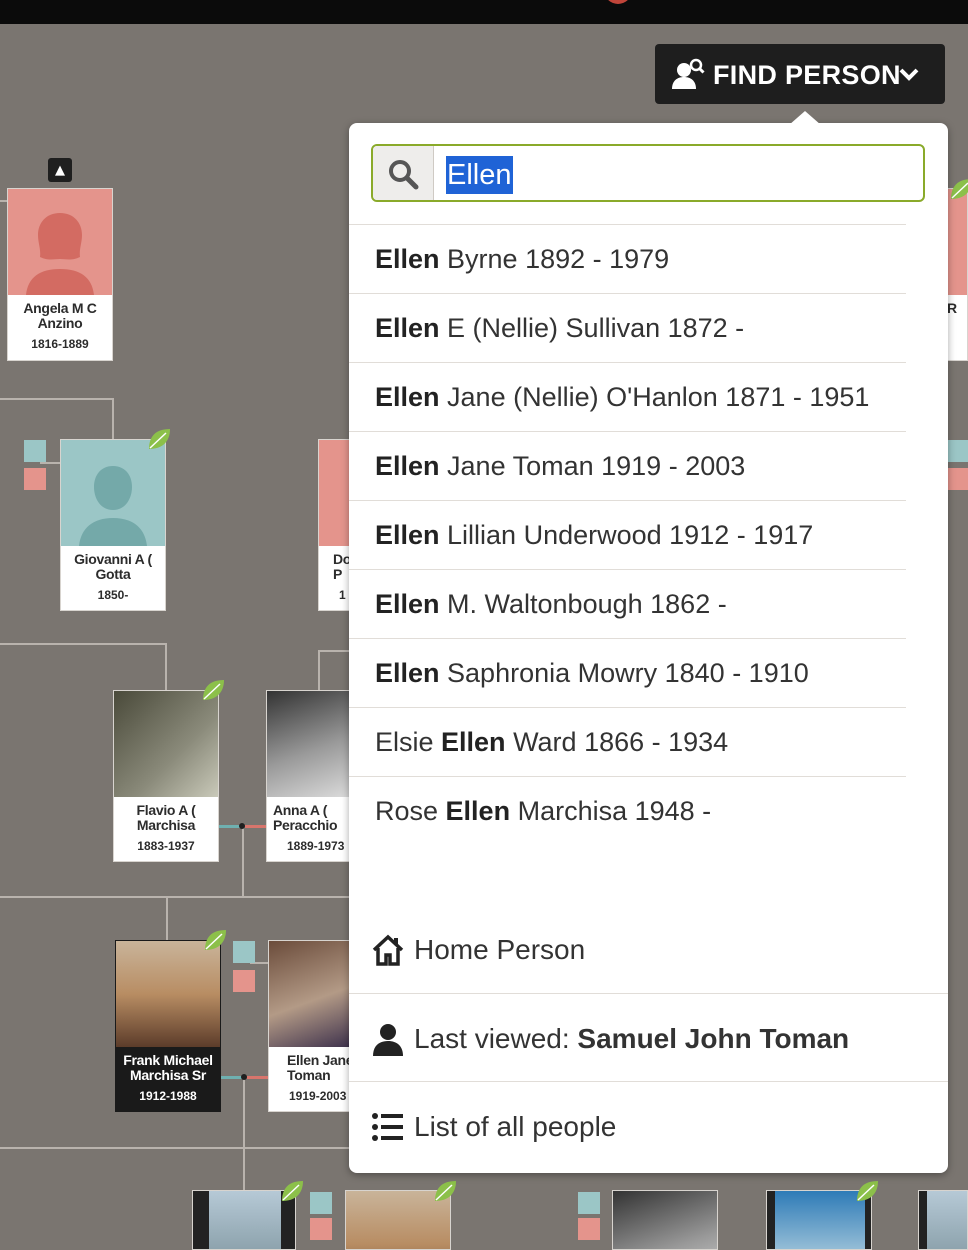 This screenshot has width=968, height=1250. What do you see at coordinates (807, 75) in the screenshot?
I see `find-person-label: FIND PERSON` at bounding box center [807, 75].